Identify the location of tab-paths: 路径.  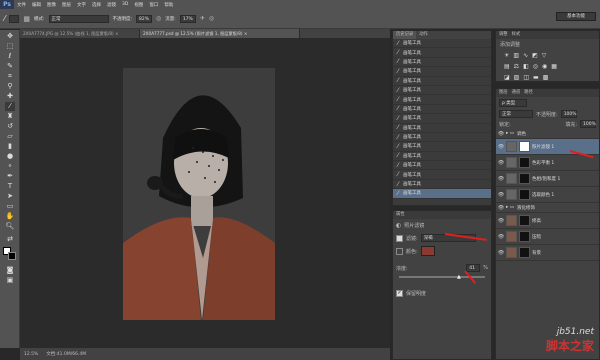
(528, 93).